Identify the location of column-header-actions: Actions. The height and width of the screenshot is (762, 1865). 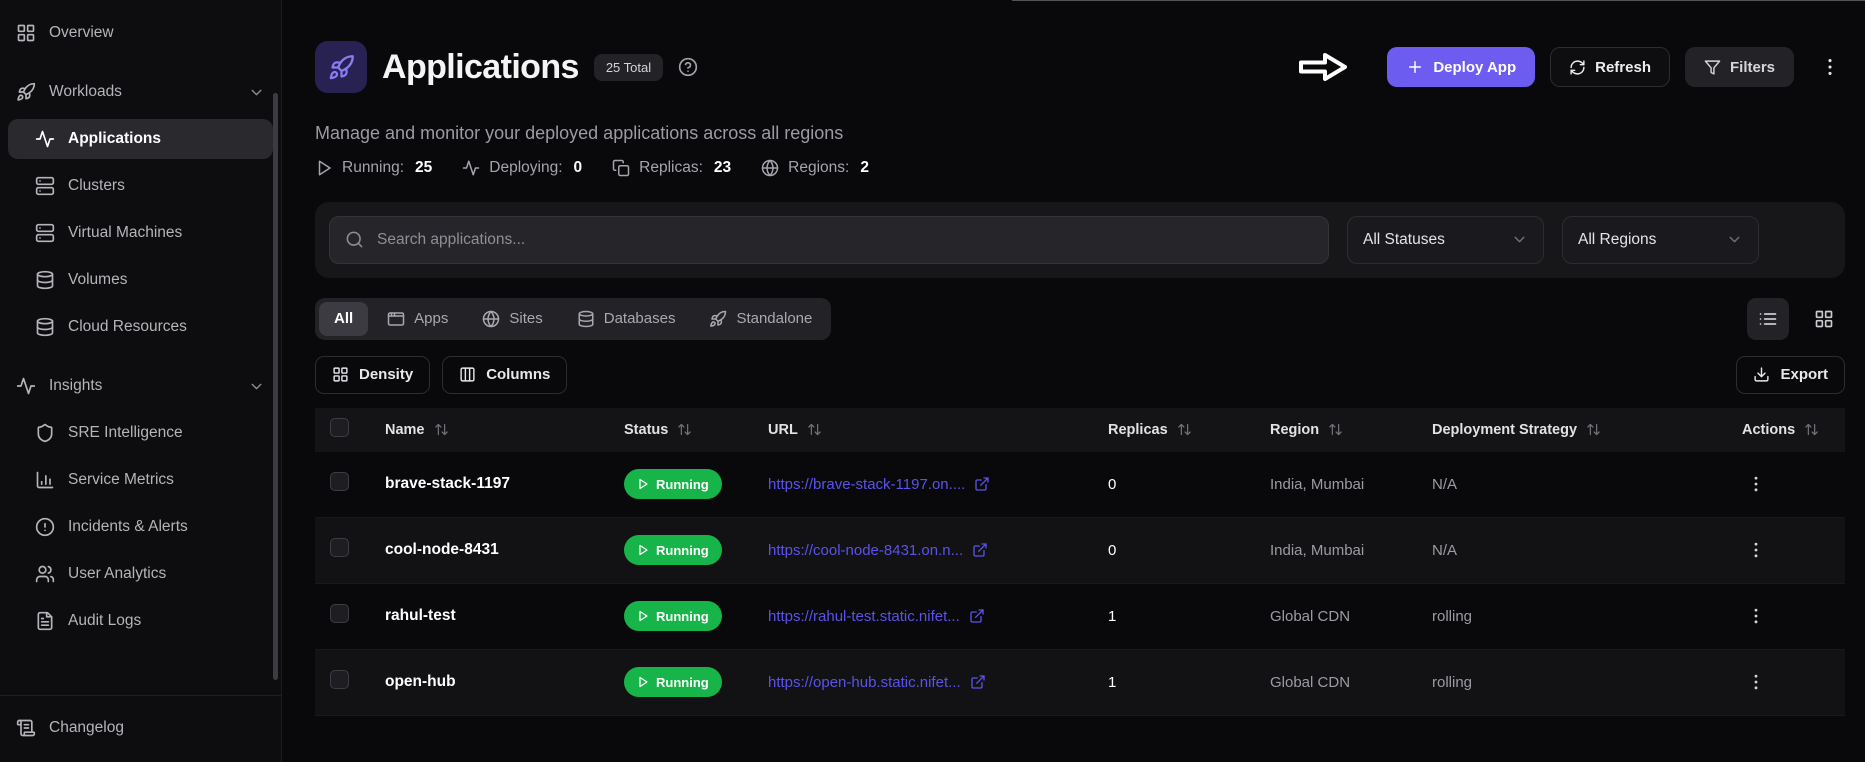
(1793, 430).